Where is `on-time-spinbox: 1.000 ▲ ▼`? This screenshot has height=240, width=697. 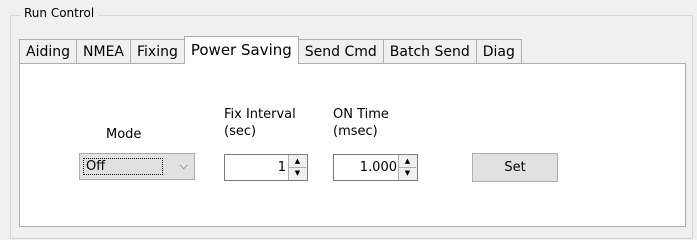 on-time-spinbox: 1.000 ▲ ▼ is located at coordinates (375, 167).